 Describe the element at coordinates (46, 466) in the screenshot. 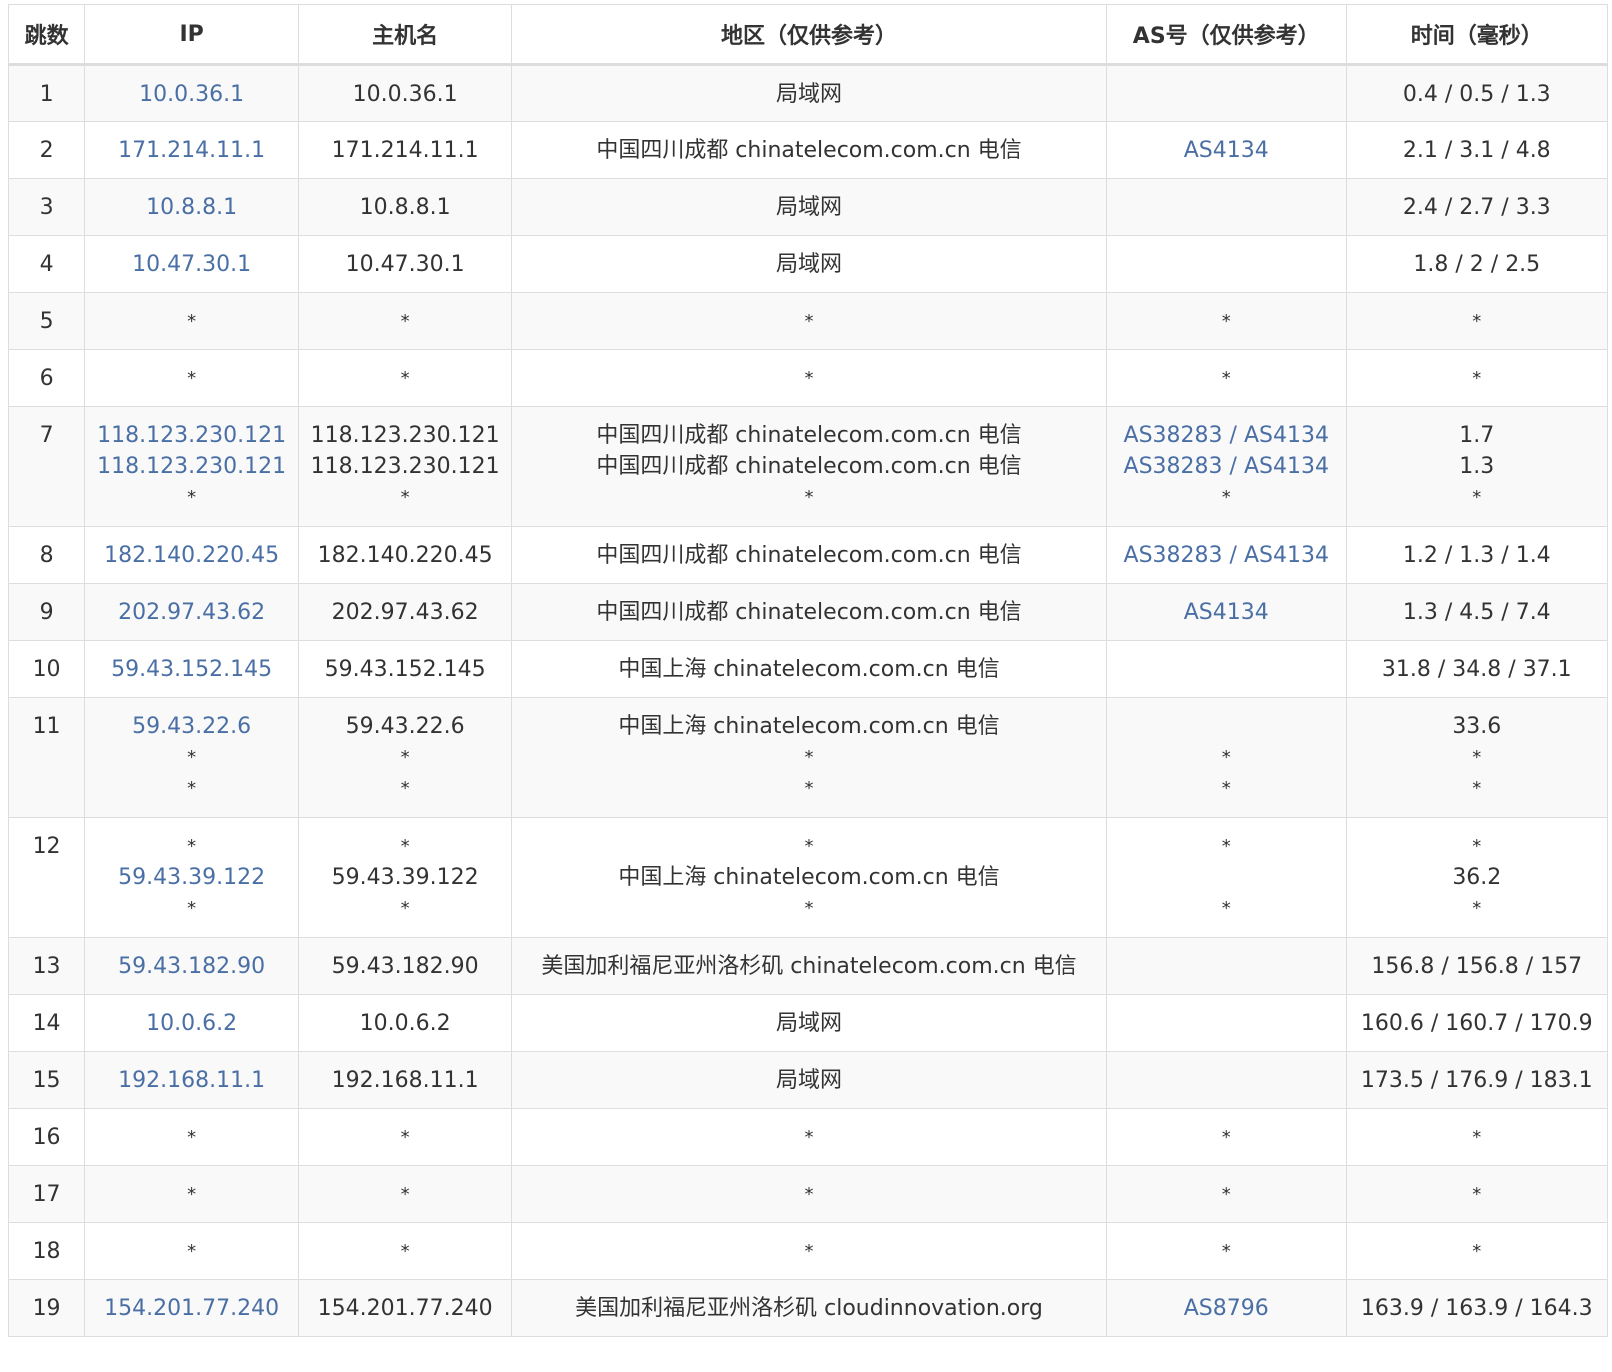

I see `hop-cell: 7` at that location.